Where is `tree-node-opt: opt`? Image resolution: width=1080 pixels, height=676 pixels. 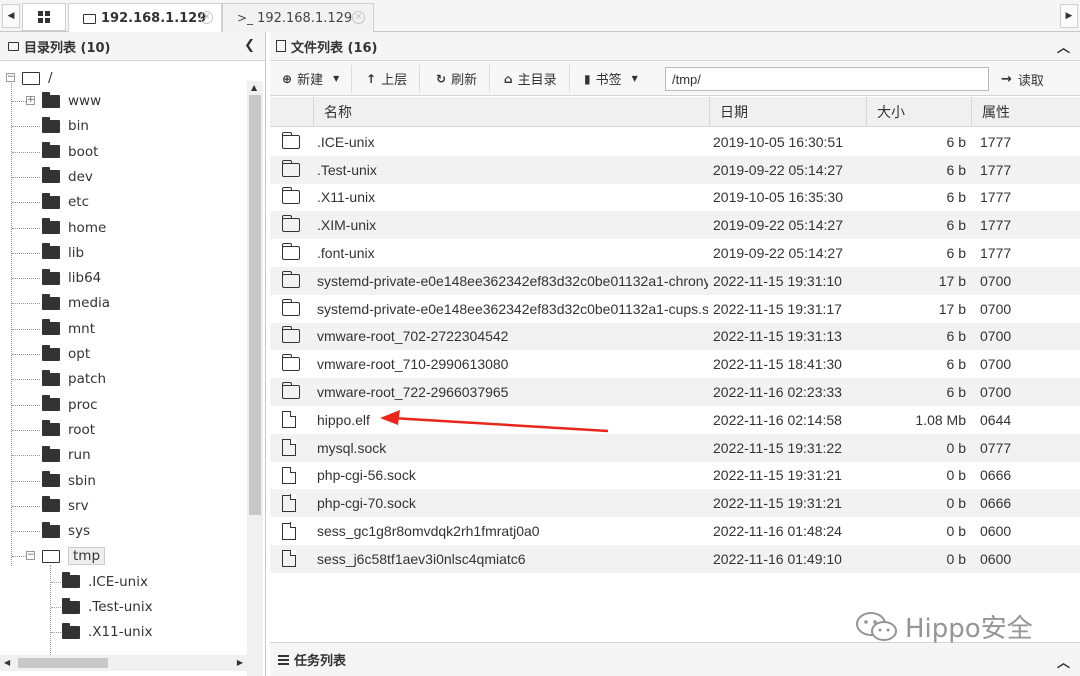
tree-node-opt: opt is located at coordinates (66, 354).